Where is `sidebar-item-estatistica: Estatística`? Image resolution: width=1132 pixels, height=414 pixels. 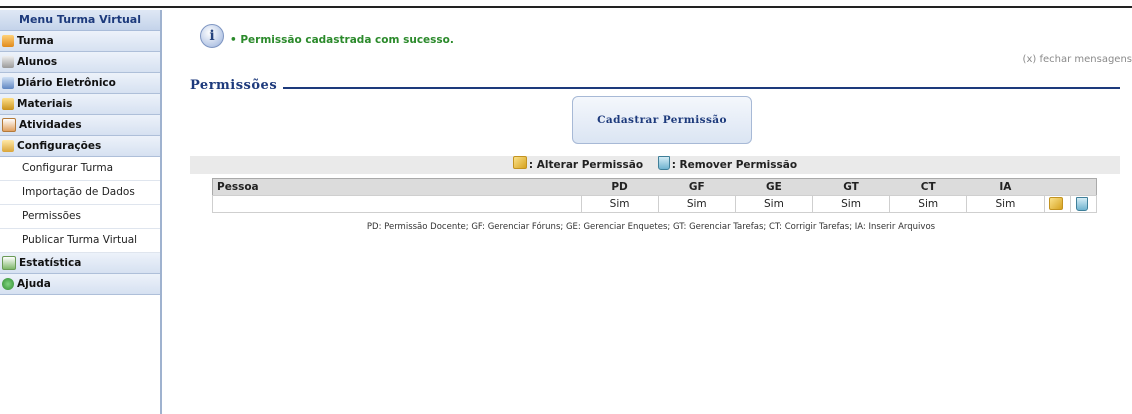
sidebar-item-estatistica: Estatística is located at coordinates (80, 263).